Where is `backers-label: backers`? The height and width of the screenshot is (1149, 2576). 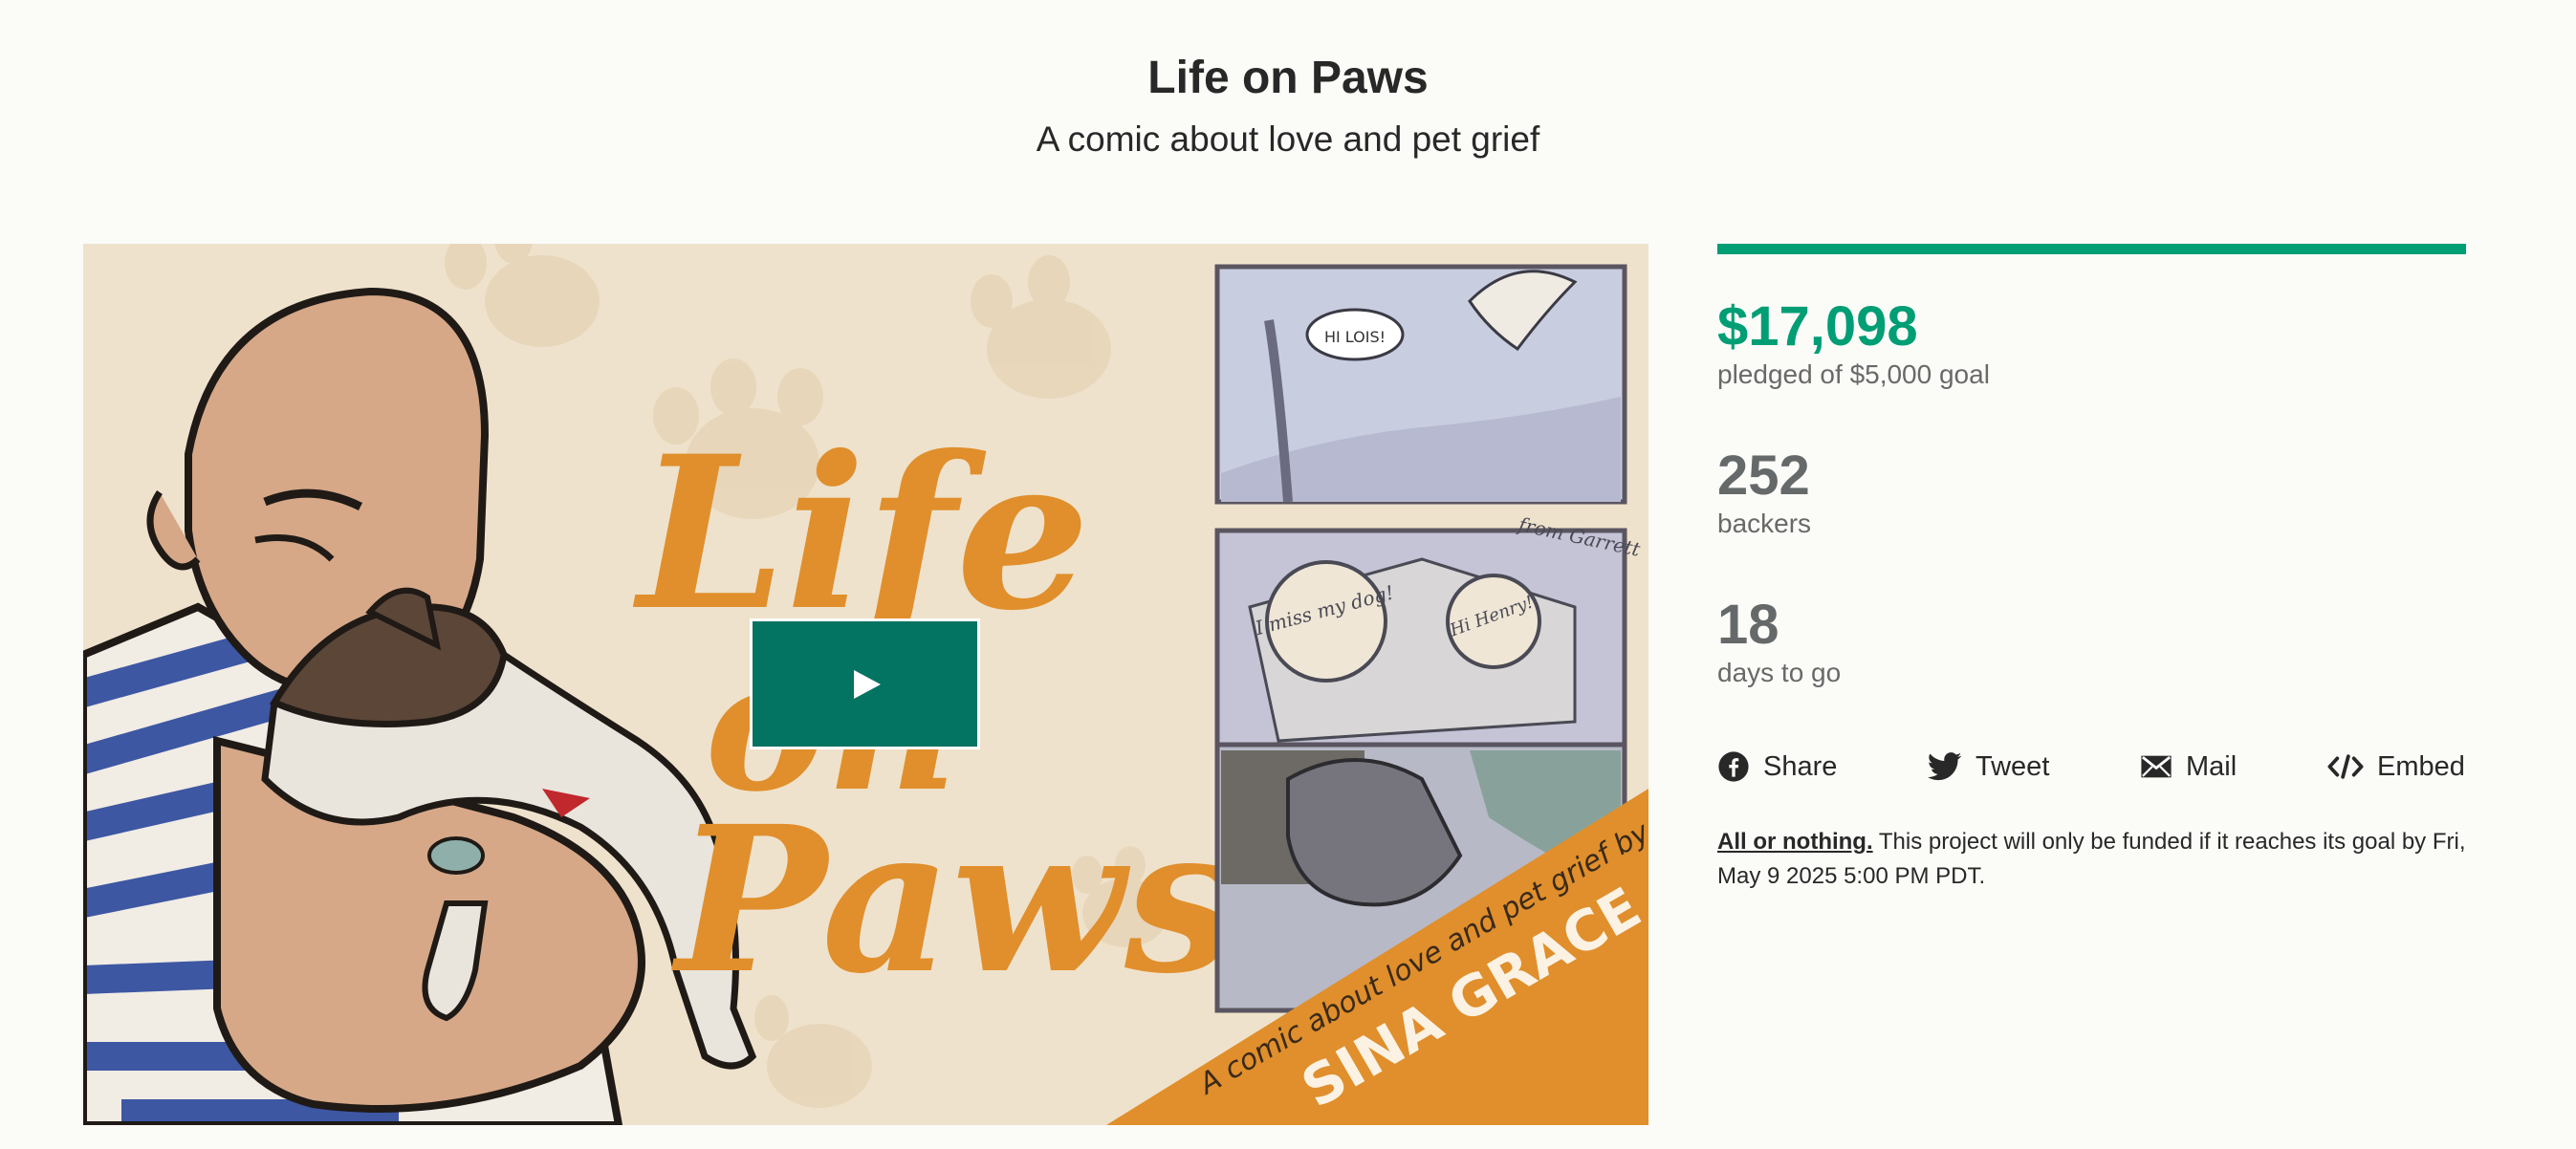 backers-label: backers is located at coordinates (1764, 523).